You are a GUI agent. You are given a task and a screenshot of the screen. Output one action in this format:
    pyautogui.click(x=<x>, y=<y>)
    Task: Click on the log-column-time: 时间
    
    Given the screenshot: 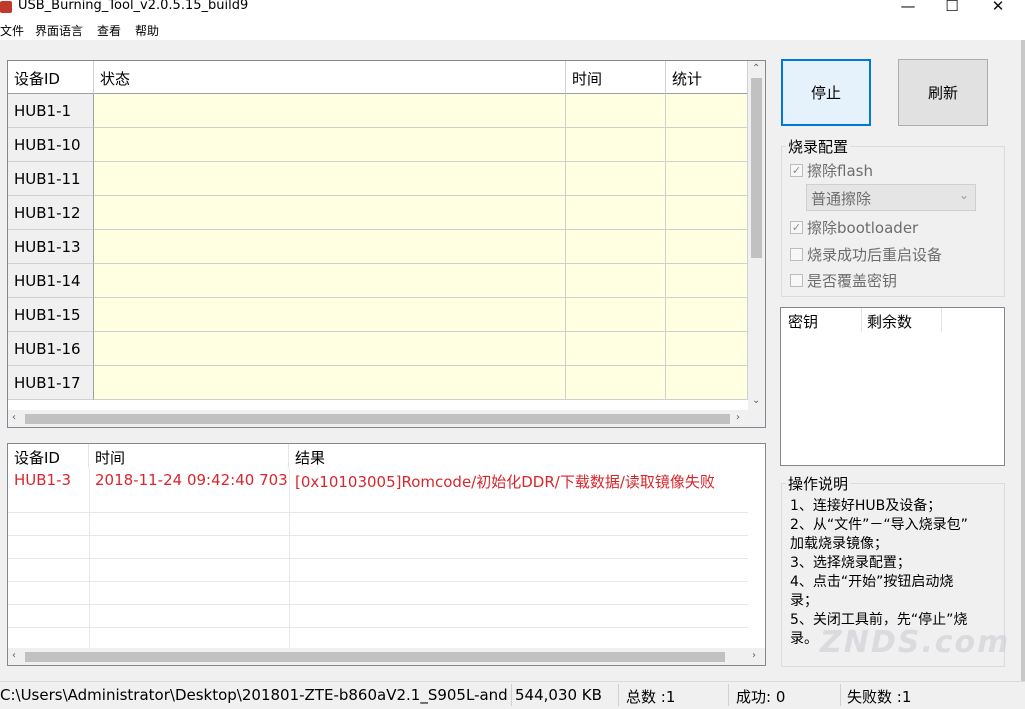 What is the action you would take?
    pyautogui.click(x=189, y=456)
    